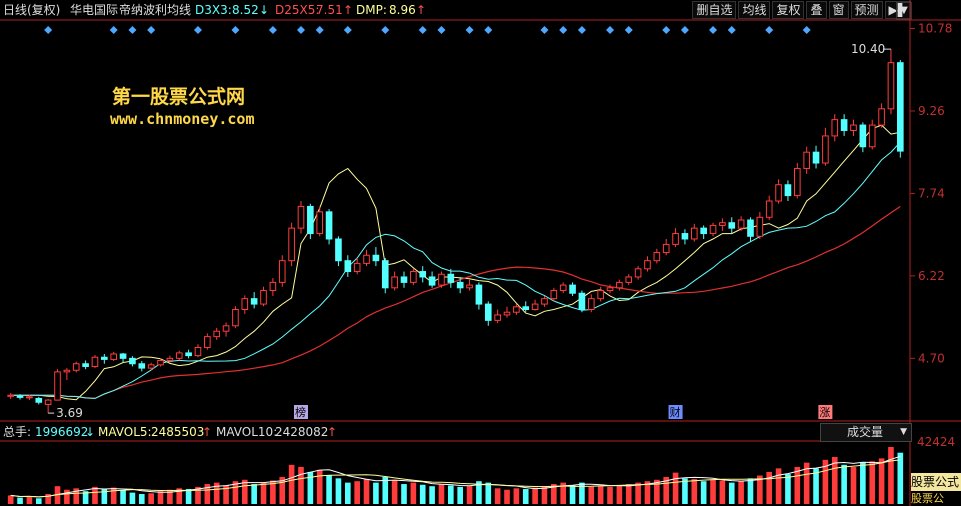 This screenshot has width=961, height=506. I want to click on mavol10-label: MAVOL10:, so click(247, 432).